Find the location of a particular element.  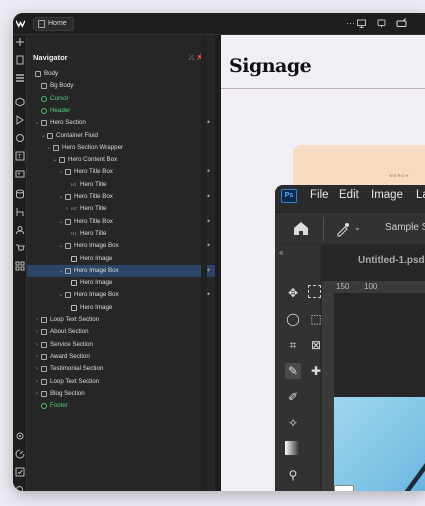

ps-menubar: Ps File Edit Image Lay is located at coordinates (350, 196).